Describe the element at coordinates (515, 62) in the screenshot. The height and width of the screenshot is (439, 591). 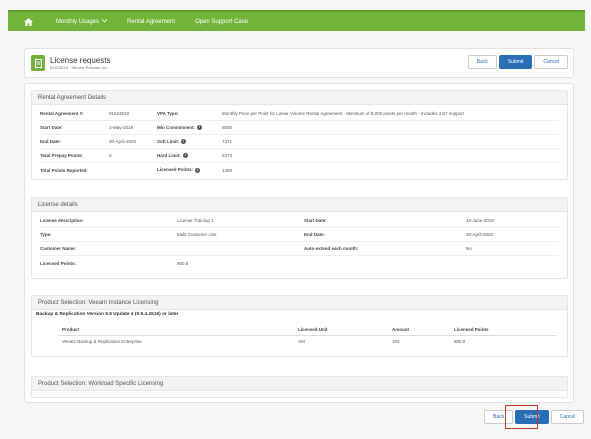
I see `submit-button: Submit` at that location.